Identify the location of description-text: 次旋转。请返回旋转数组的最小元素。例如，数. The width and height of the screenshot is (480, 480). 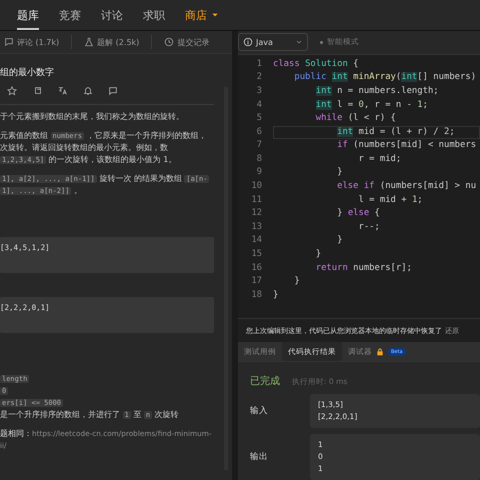
(84, 148).